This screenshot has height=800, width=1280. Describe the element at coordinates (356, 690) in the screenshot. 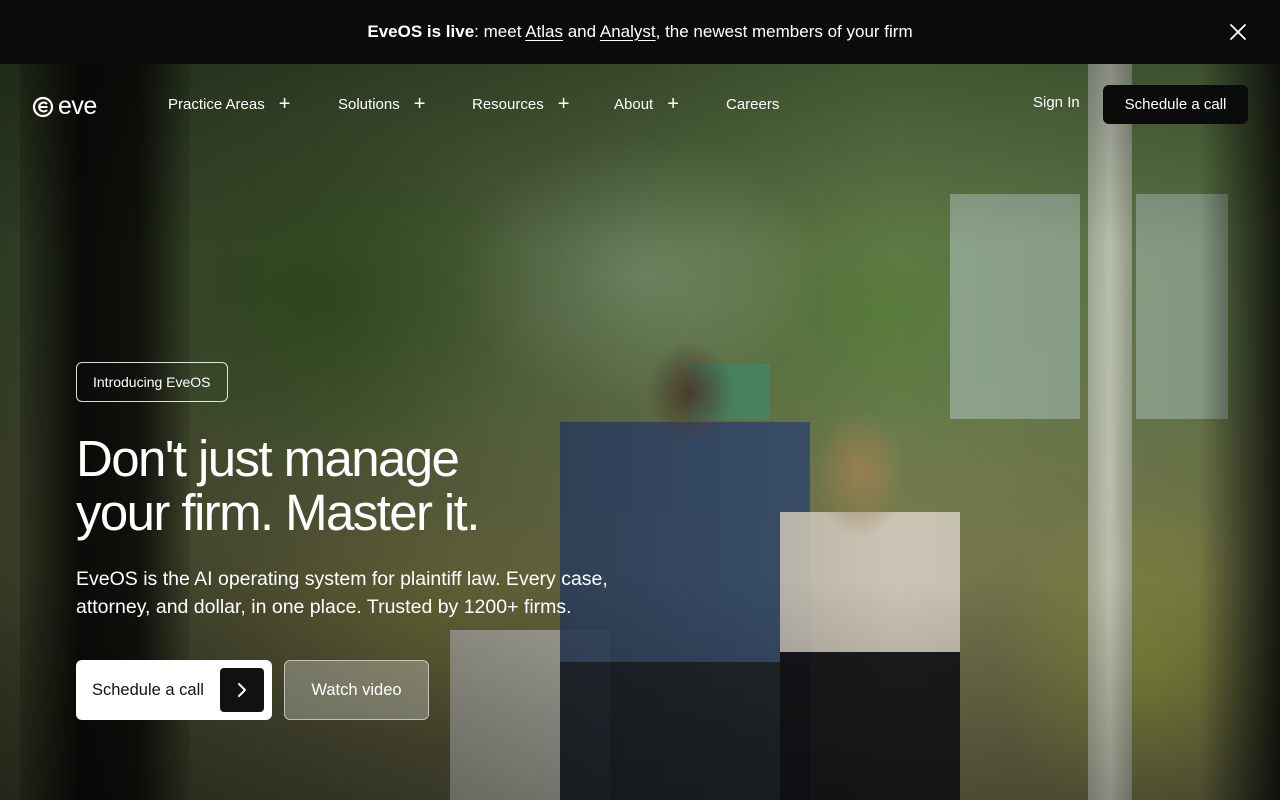

I see `watch-video-button: Watch video` at that location.